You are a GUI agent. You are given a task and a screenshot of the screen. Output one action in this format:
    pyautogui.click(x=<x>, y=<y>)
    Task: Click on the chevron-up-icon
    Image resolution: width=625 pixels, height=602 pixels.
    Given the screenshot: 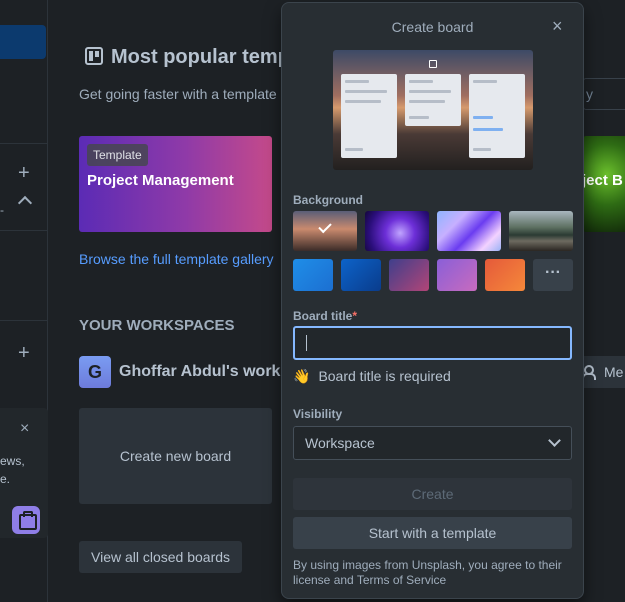 What is the action you would take?
    pyautogui.click(x=25, y=203)
    